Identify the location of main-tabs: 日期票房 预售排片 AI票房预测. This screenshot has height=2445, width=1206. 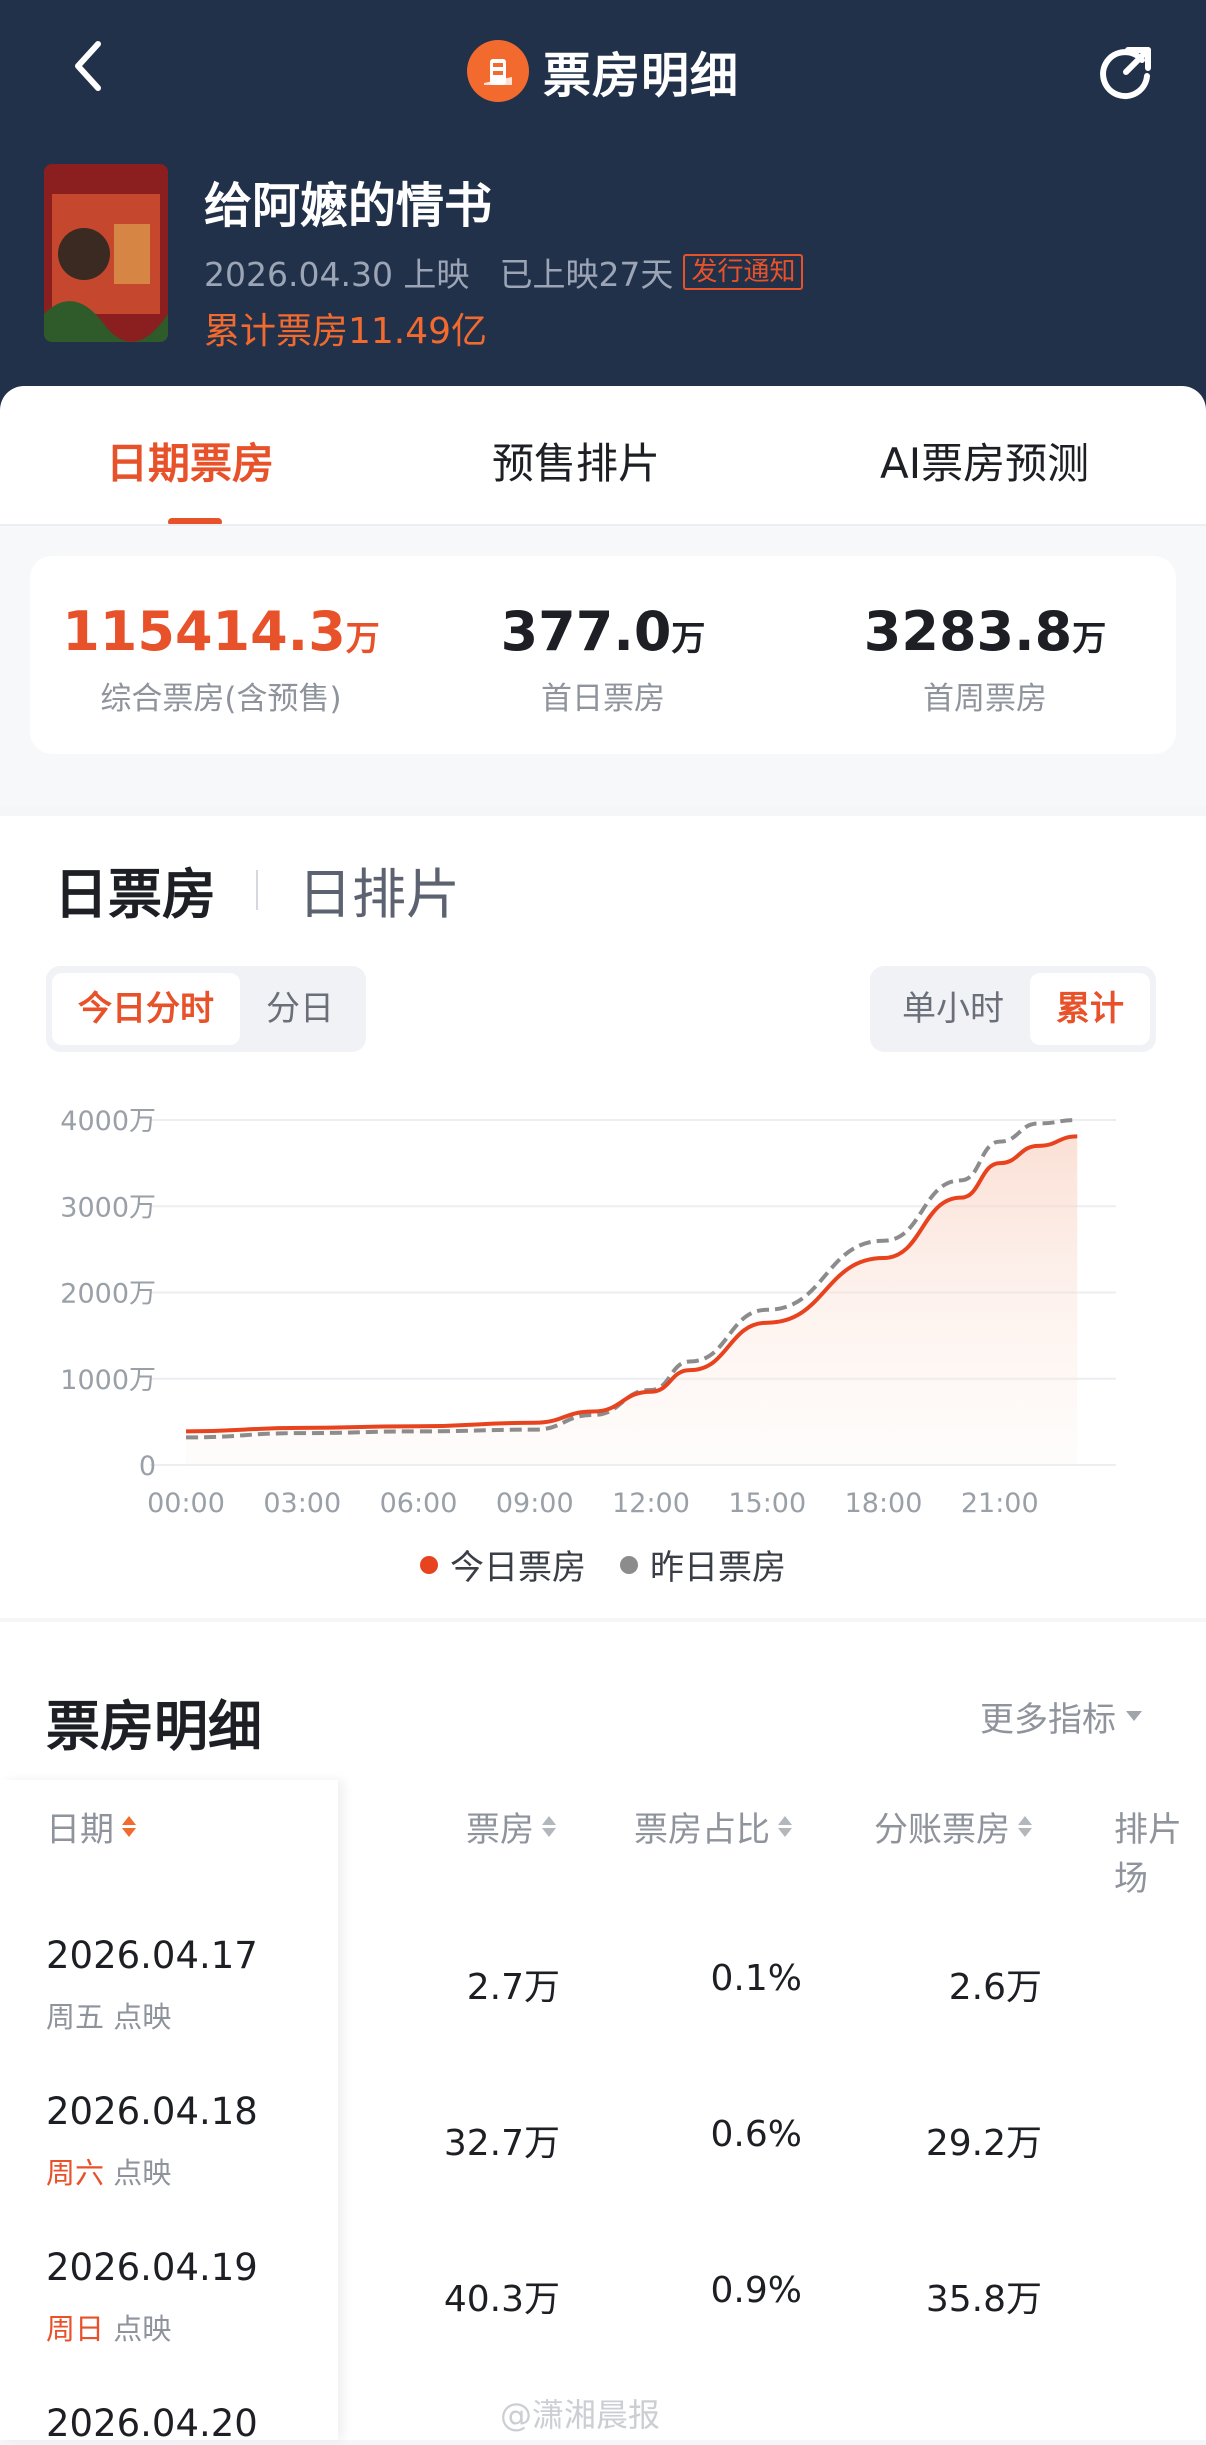
(603, 477).